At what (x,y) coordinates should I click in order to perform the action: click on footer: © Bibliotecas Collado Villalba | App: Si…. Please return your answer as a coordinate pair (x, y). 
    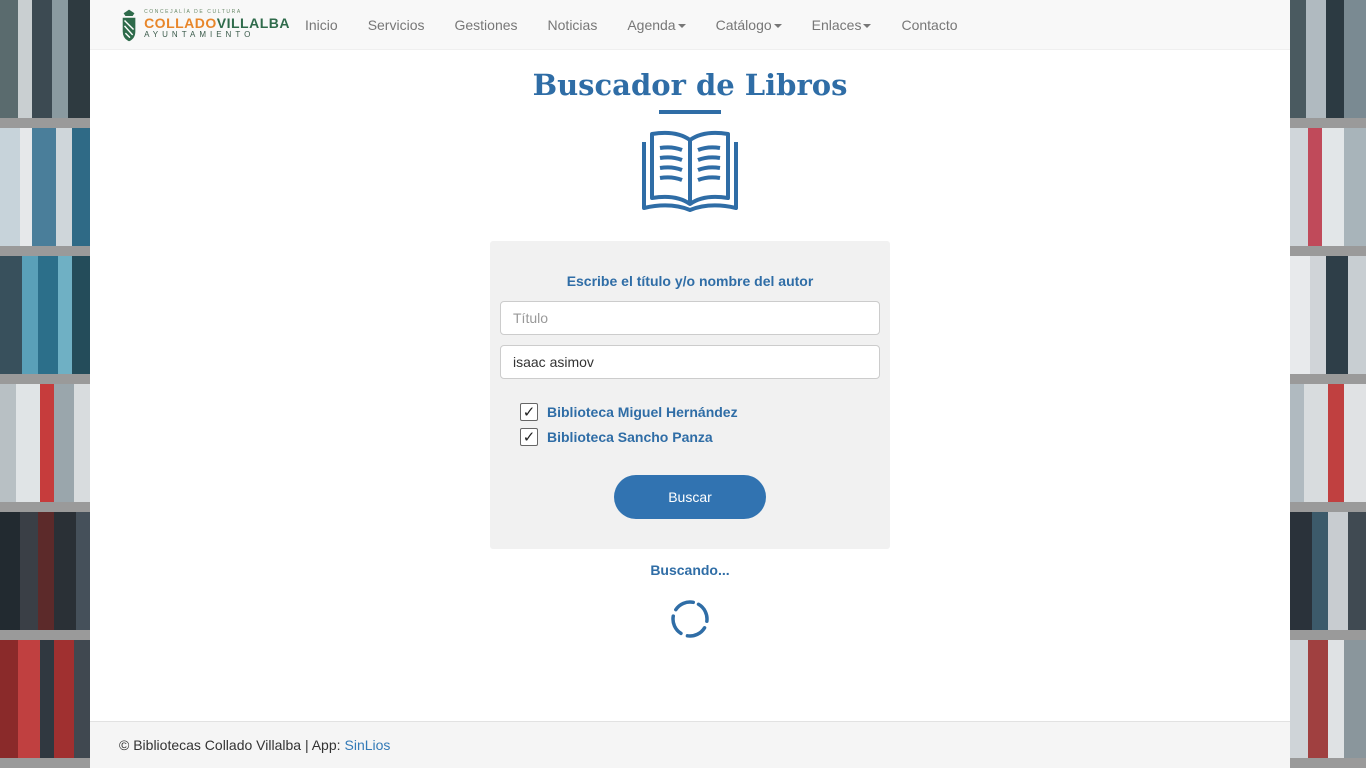
    Looking at the image, I should click on (690, 744).